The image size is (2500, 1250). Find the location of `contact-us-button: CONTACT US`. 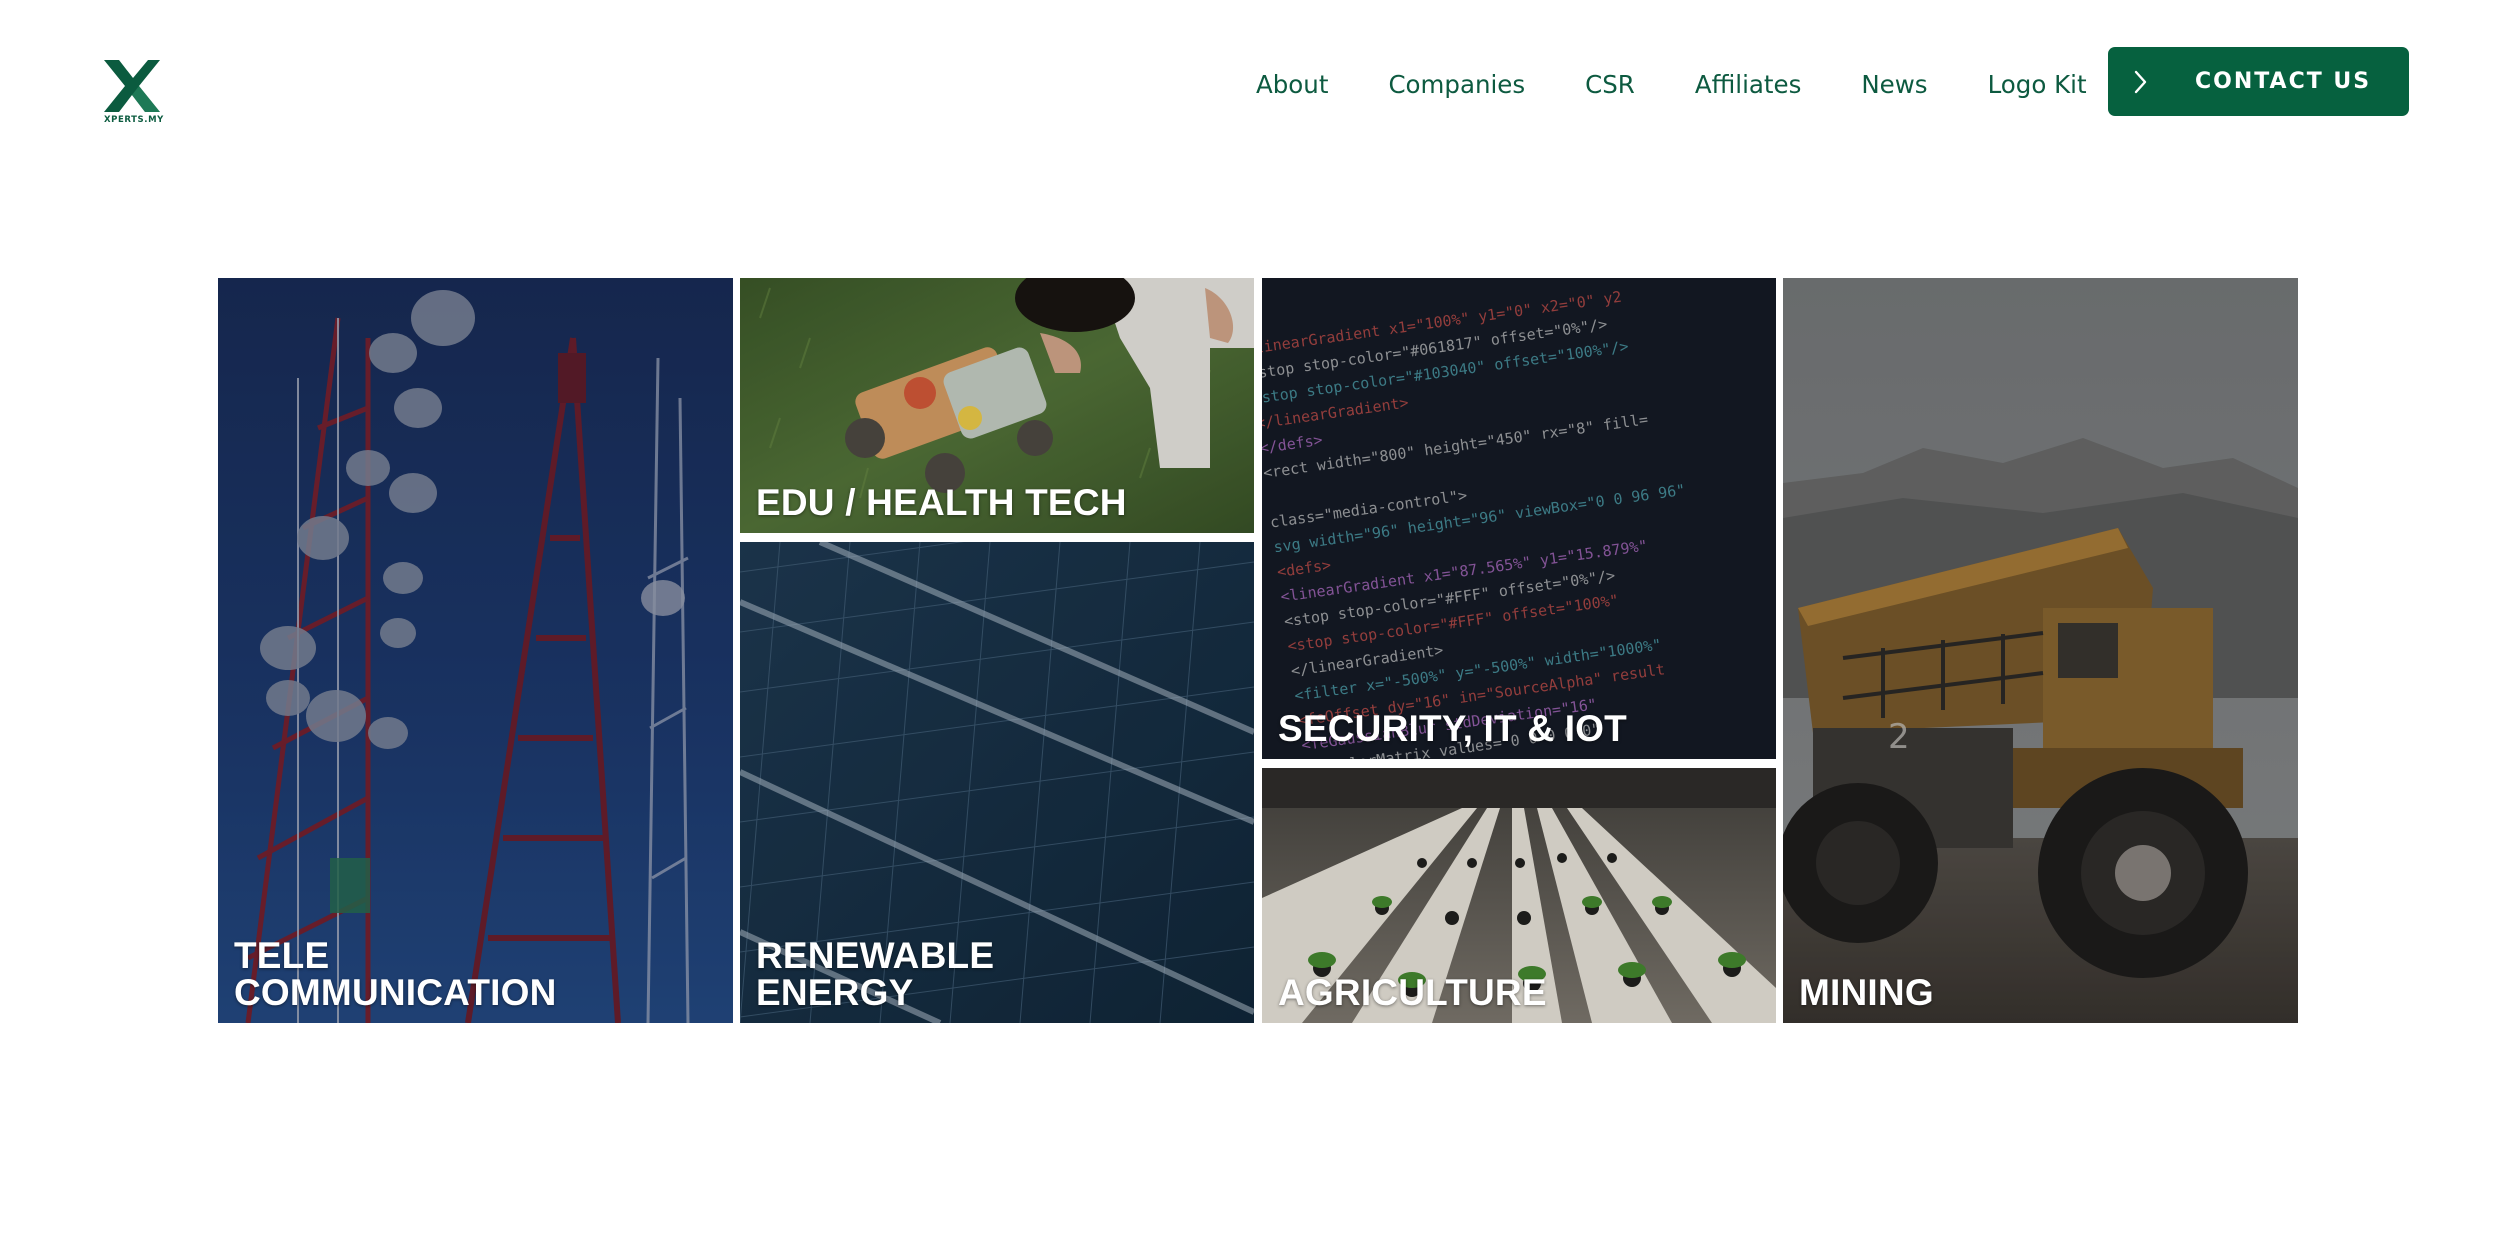

contact-us-button: CONTACT US is located at coordinates (2258, 81).